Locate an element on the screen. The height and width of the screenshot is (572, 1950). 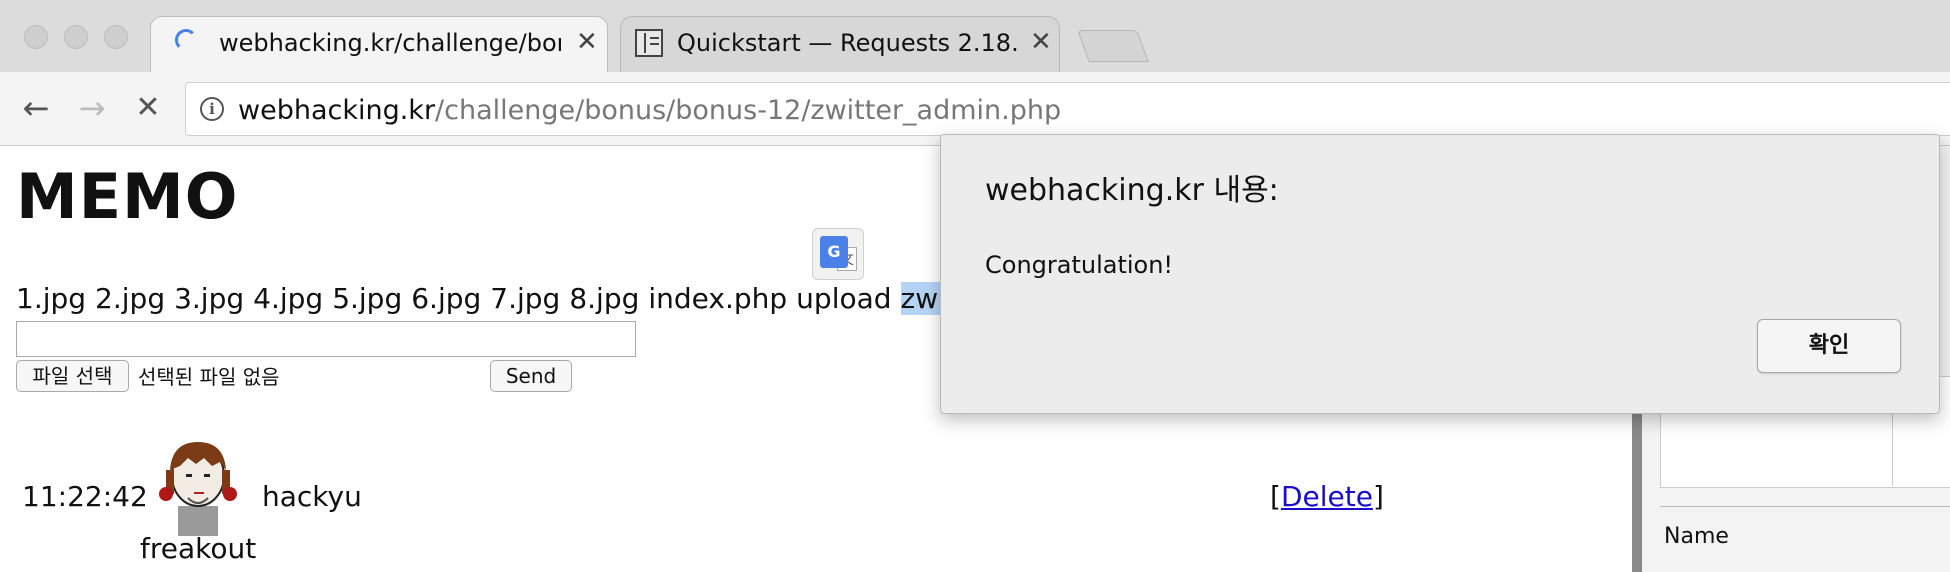
translate-button: 文 G is located at coordinates (838, 254).